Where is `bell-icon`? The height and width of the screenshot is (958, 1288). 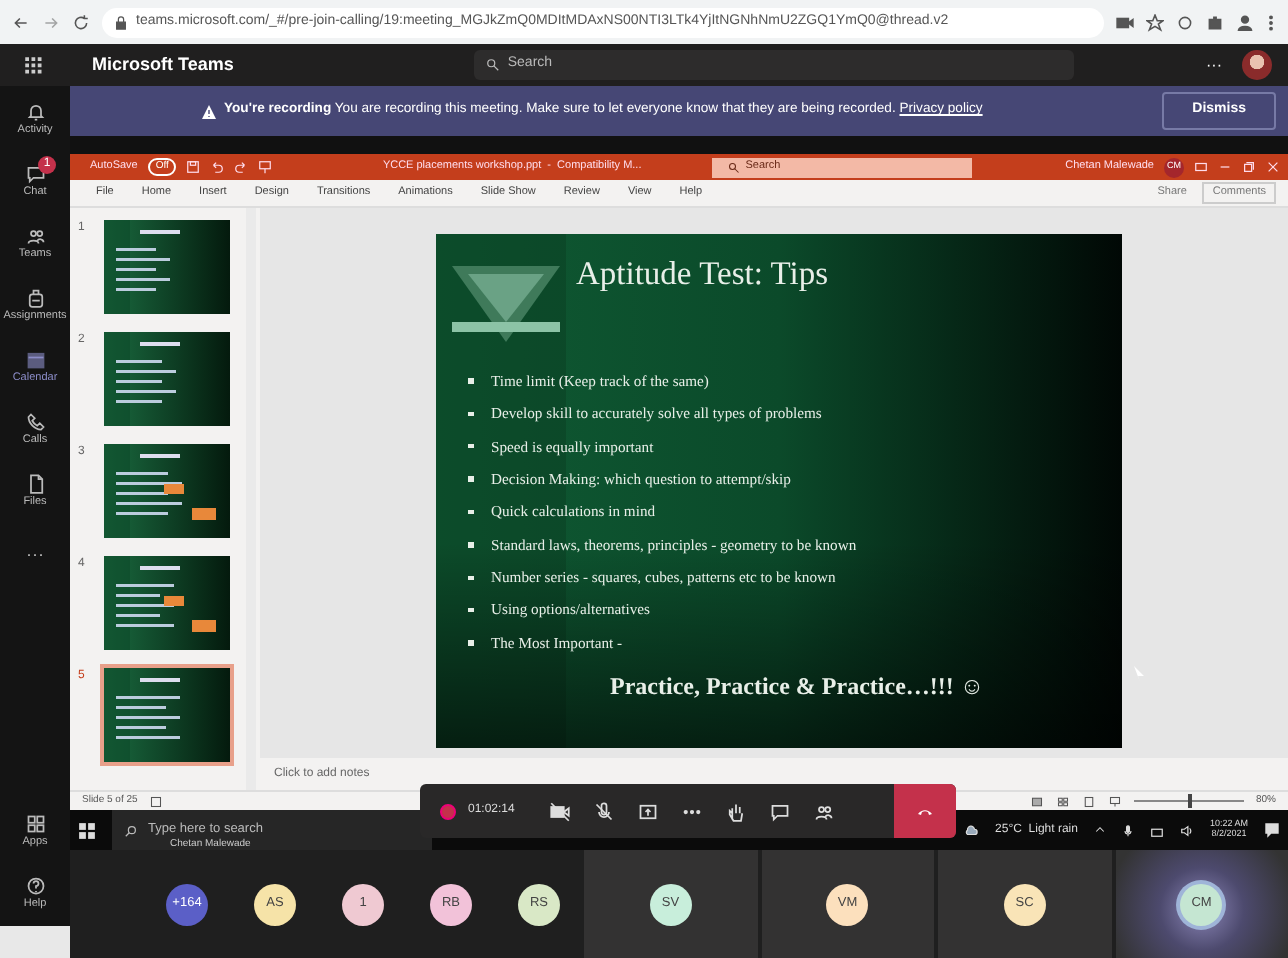
bell-icon is located at coordinates (35, 112).